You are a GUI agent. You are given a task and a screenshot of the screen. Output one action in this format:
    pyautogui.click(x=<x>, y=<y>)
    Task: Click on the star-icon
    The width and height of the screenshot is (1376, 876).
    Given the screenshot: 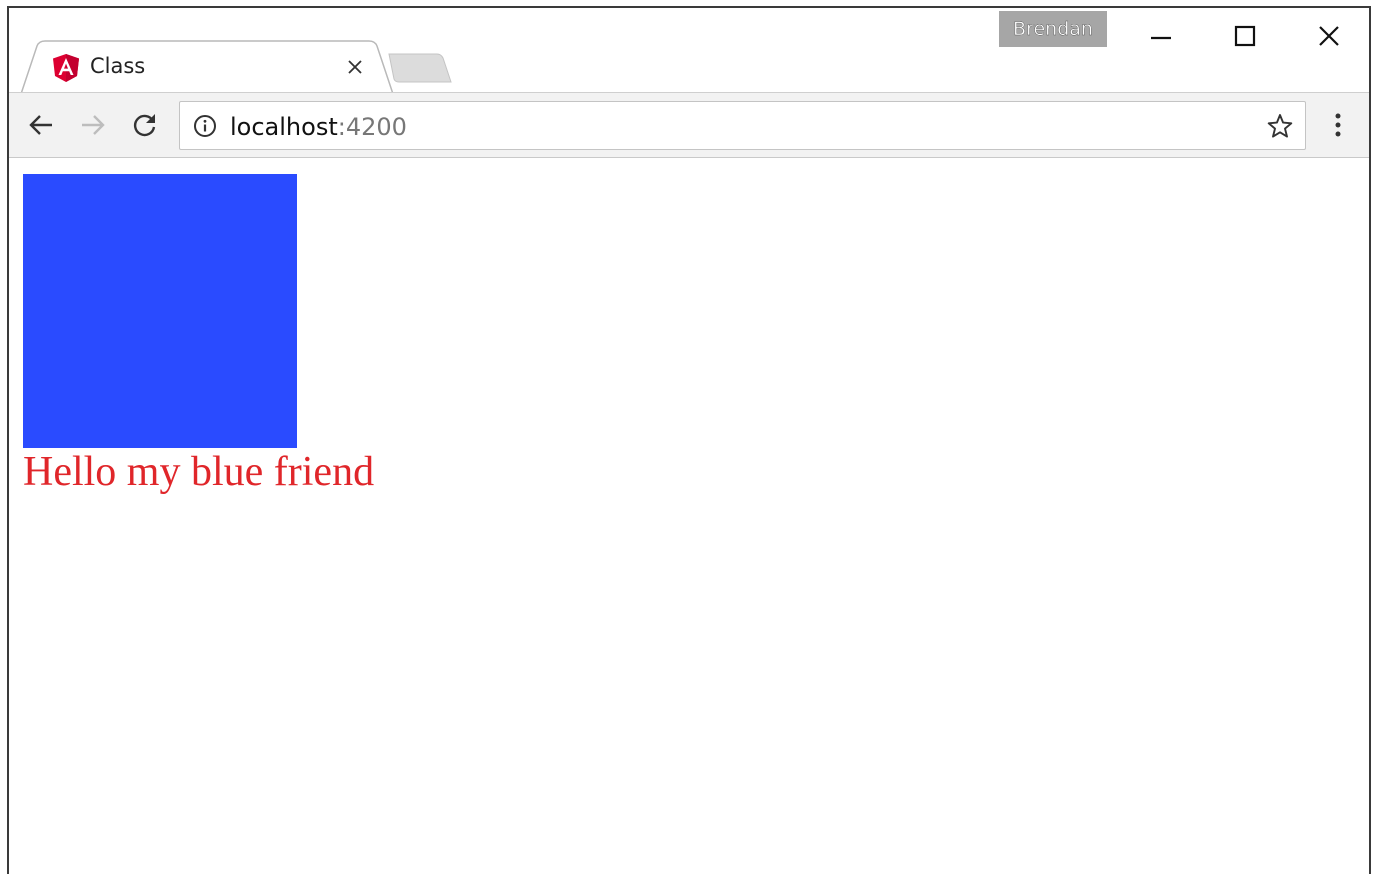 What is the action you would take?
    pyautogui.click(x=1280, y=126)
    